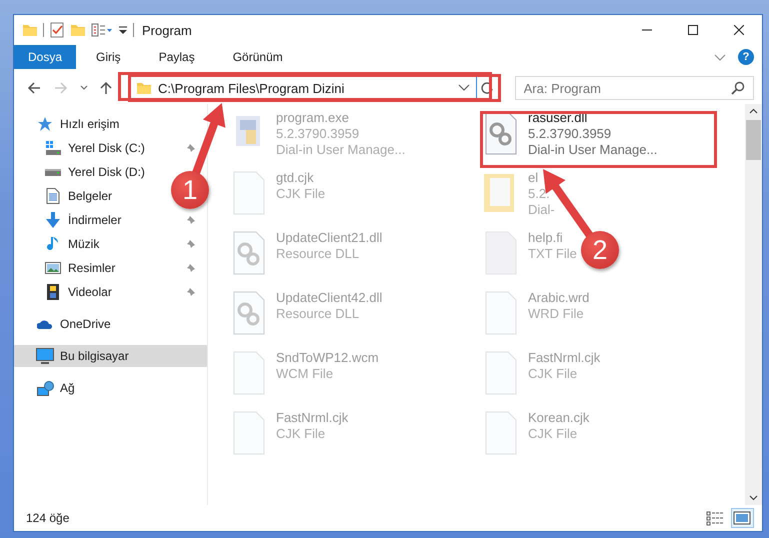  I want to click on sidebar-item: Yerel Disk (D:), so click(83, 172).